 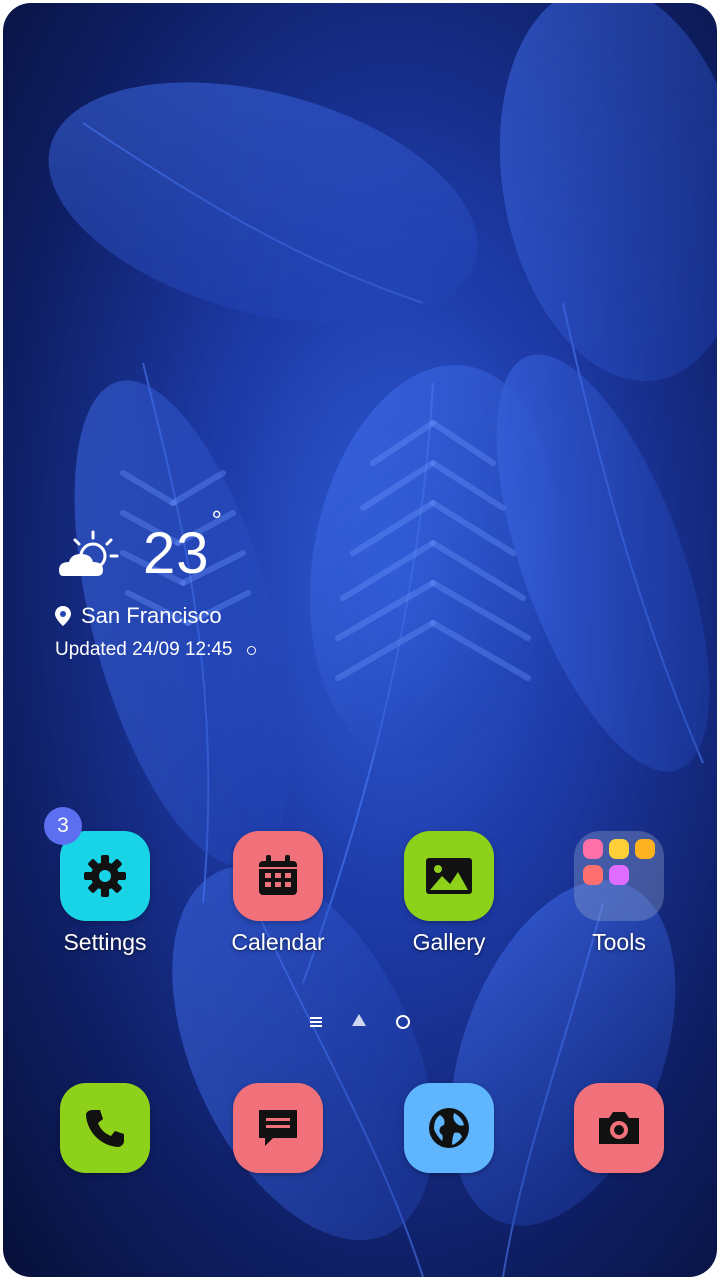 I want to click on dock-camera, so click(x=619, y=1128).